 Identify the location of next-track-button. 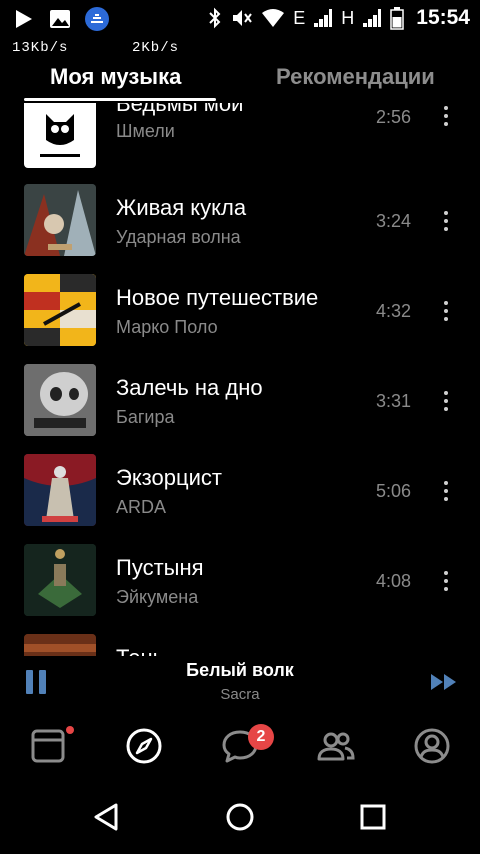
(444, 682).